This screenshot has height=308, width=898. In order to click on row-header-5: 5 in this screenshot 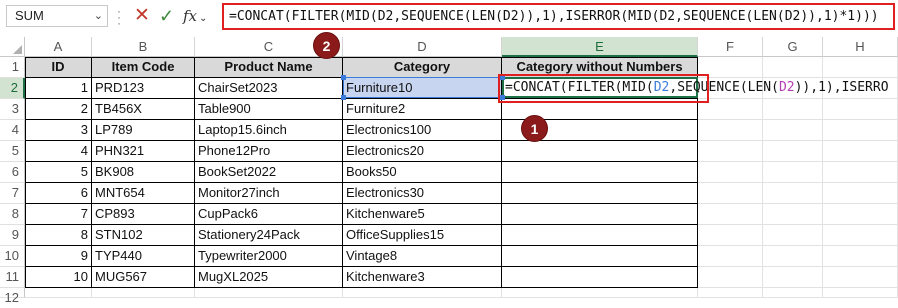, I will do `click(12, 151)`.